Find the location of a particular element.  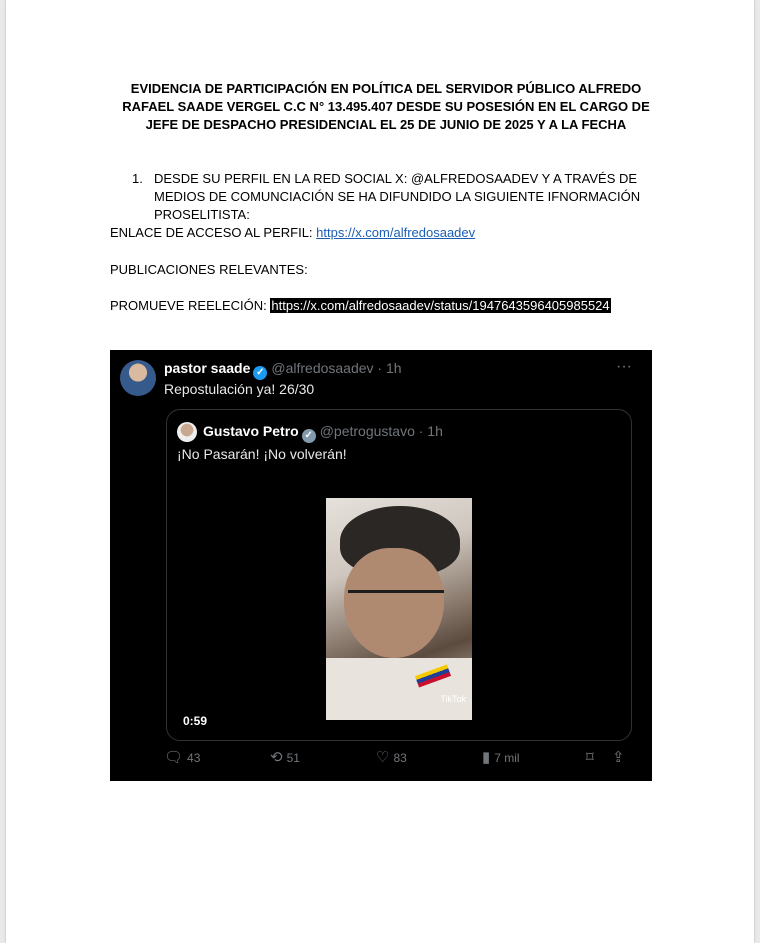

reelection-label: PROMUEVE REELECIÓN: is located at coordinates (188, 305).